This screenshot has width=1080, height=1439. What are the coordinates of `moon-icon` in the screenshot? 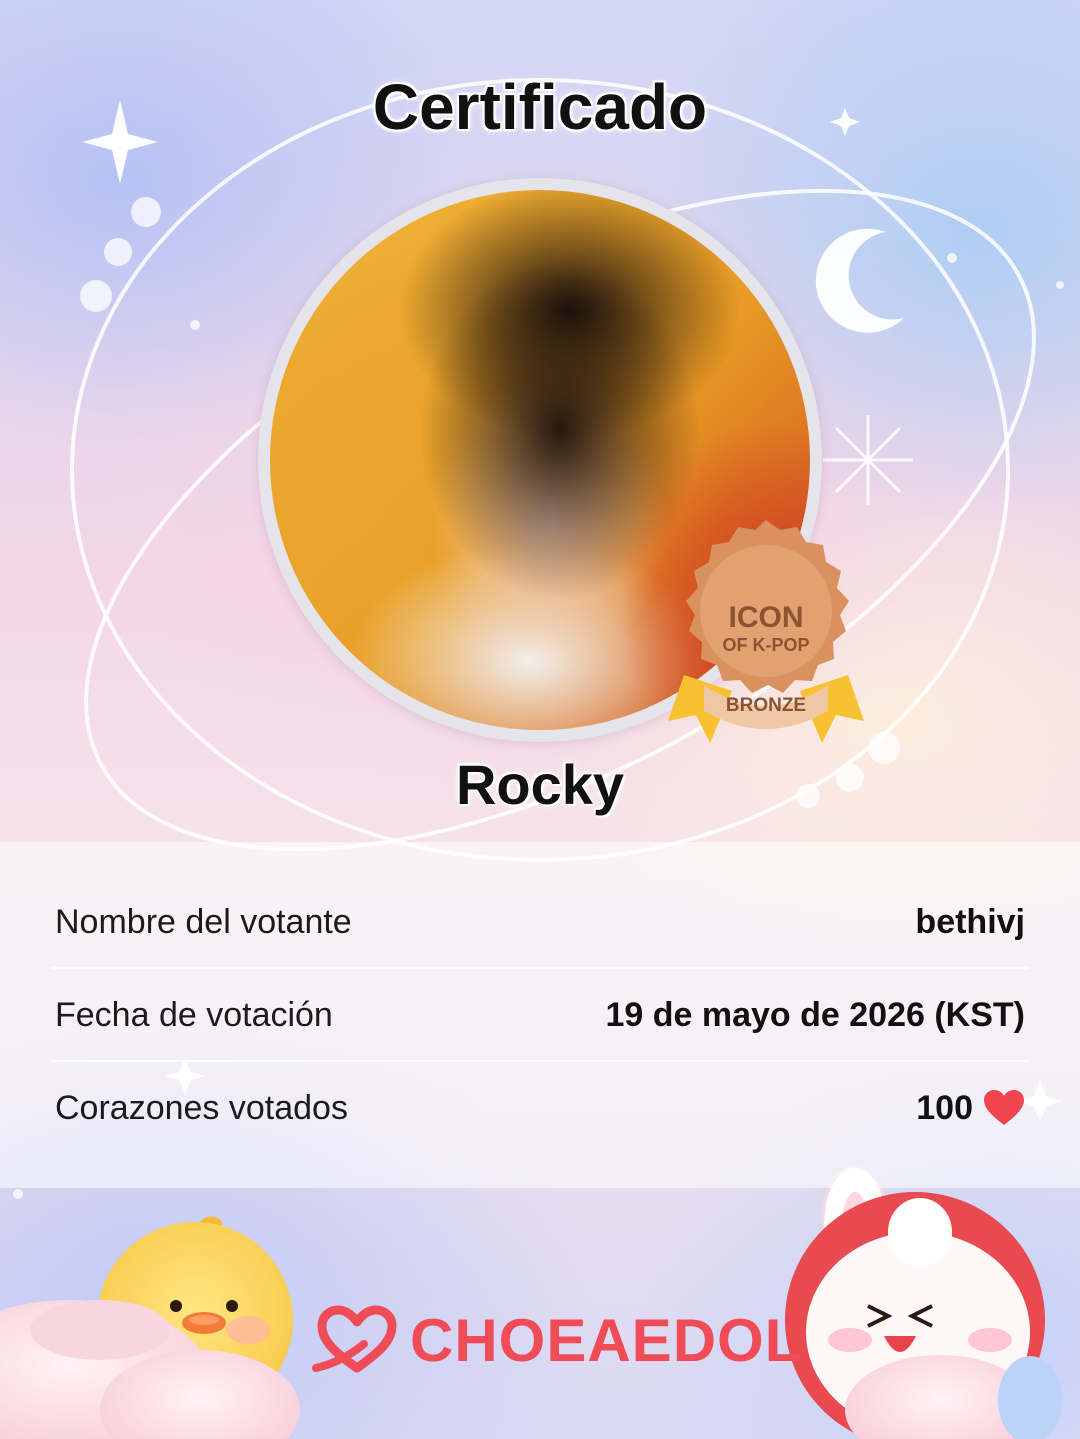 It's located at (859, 280).